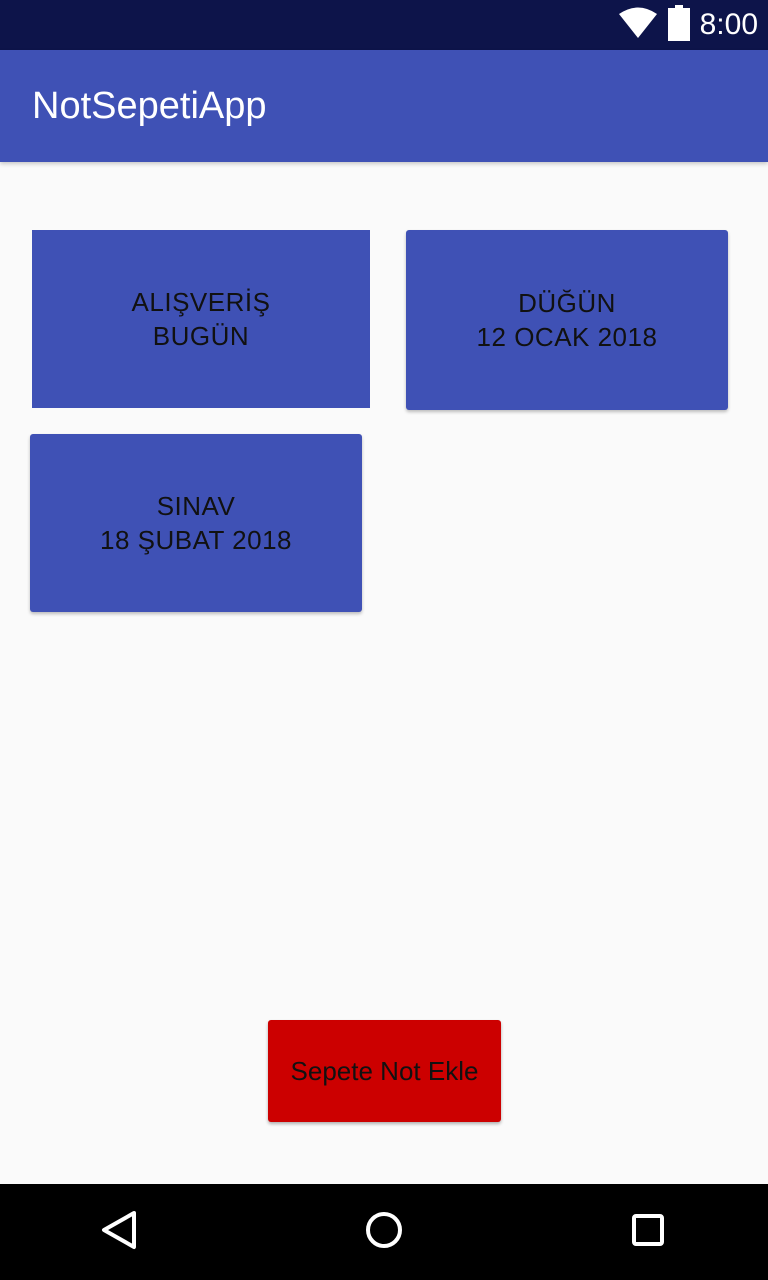  What do you see at coordinates (196, 540) in the screenshot?
I see `note-date: 18 ŞUBAT 2018` at bounding box center [196, 540].